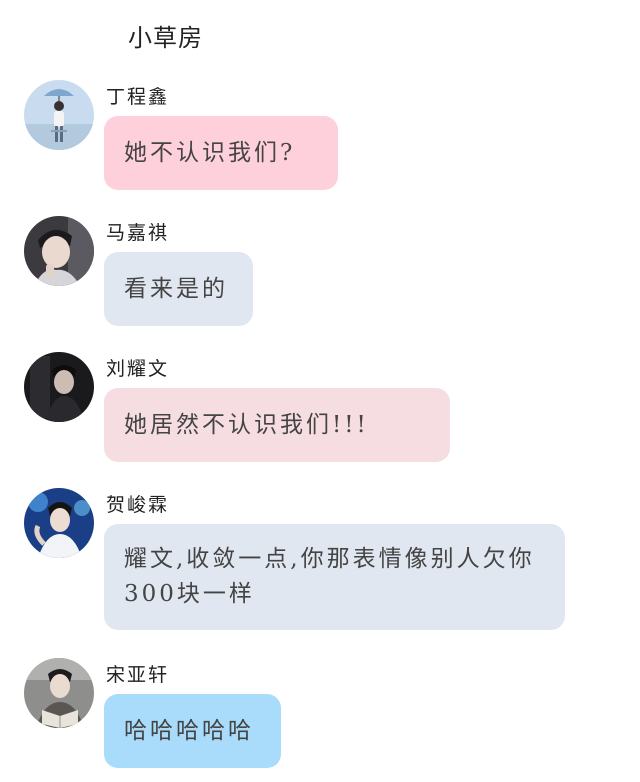  I want to click on message-text: 哈哈哈哈哈, so click(189, 730).